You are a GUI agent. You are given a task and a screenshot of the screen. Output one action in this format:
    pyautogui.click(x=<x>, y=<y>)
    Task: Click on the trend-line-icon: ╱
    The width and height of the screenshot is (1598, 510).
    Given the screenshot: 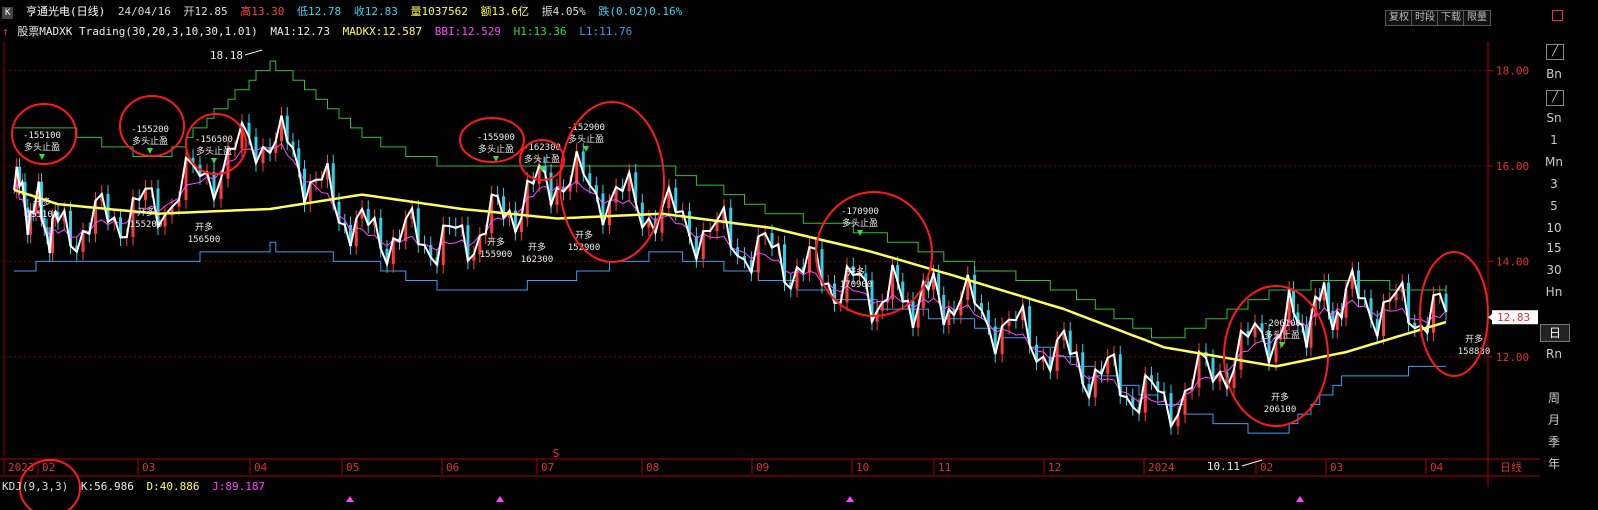 What is the action you would take?
    pyautogui.click(x=1555, y=52)
    